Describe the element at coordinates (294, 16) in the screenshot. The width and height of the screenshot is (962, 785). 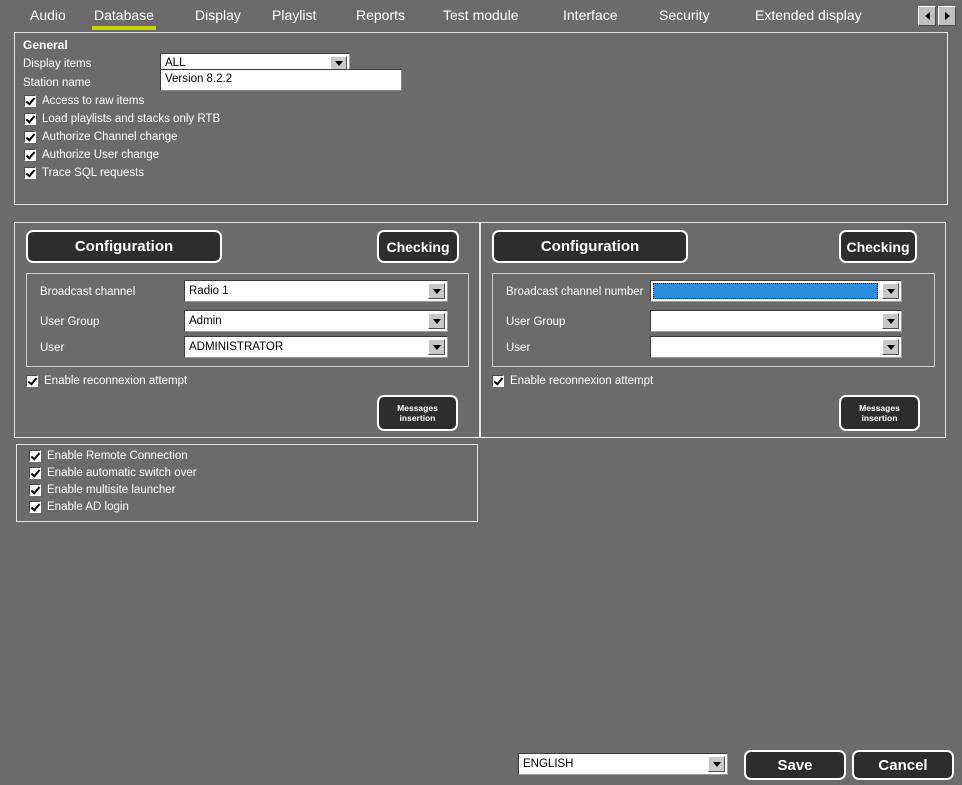
I see `tab-playlist: Playlist` at that location.